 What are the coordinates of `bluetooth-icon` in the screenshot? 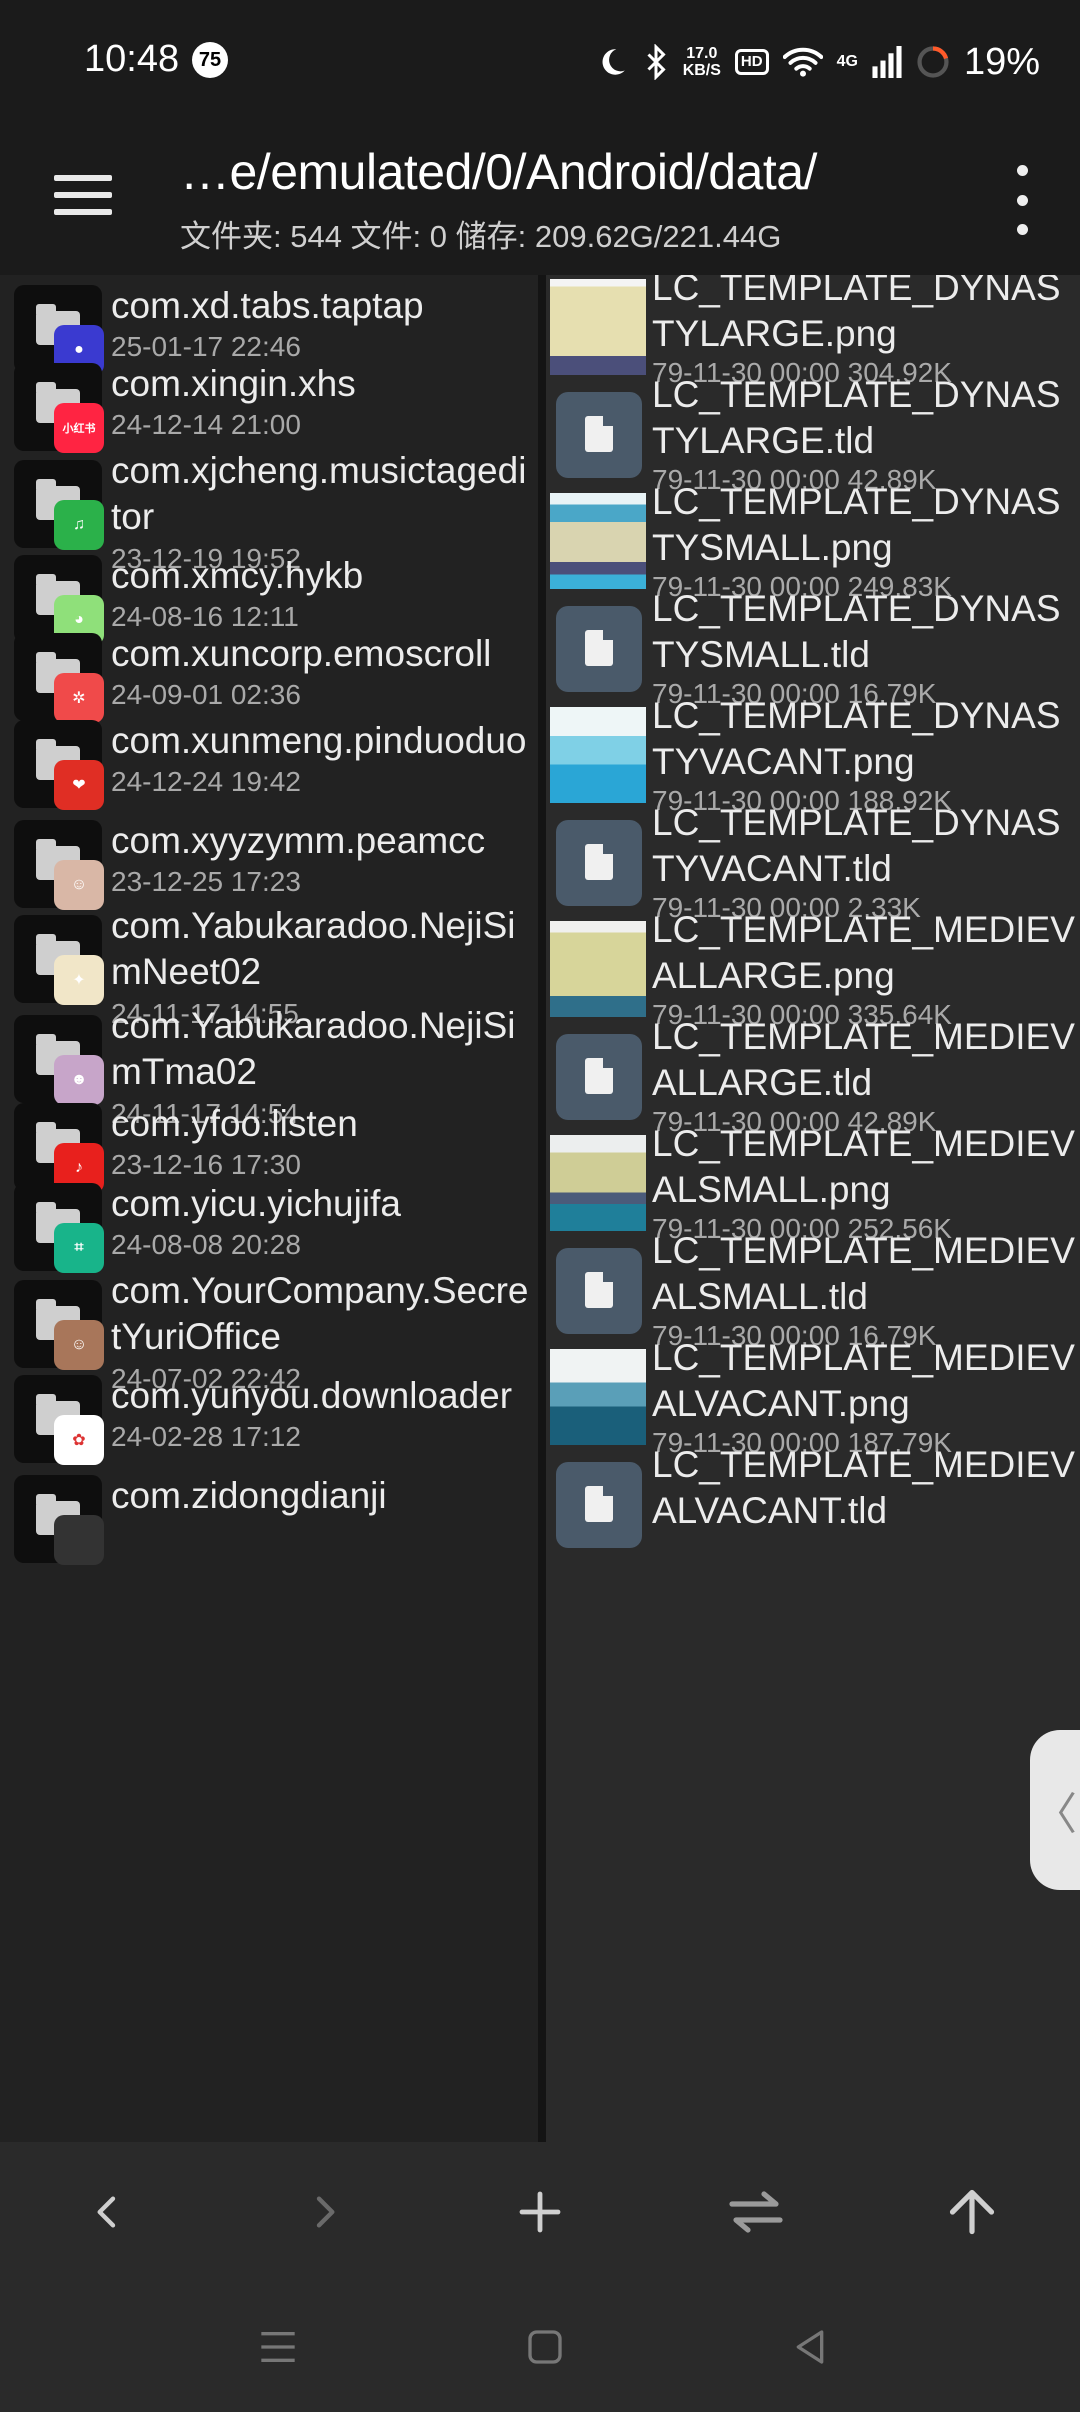 It's located at (656, 62).